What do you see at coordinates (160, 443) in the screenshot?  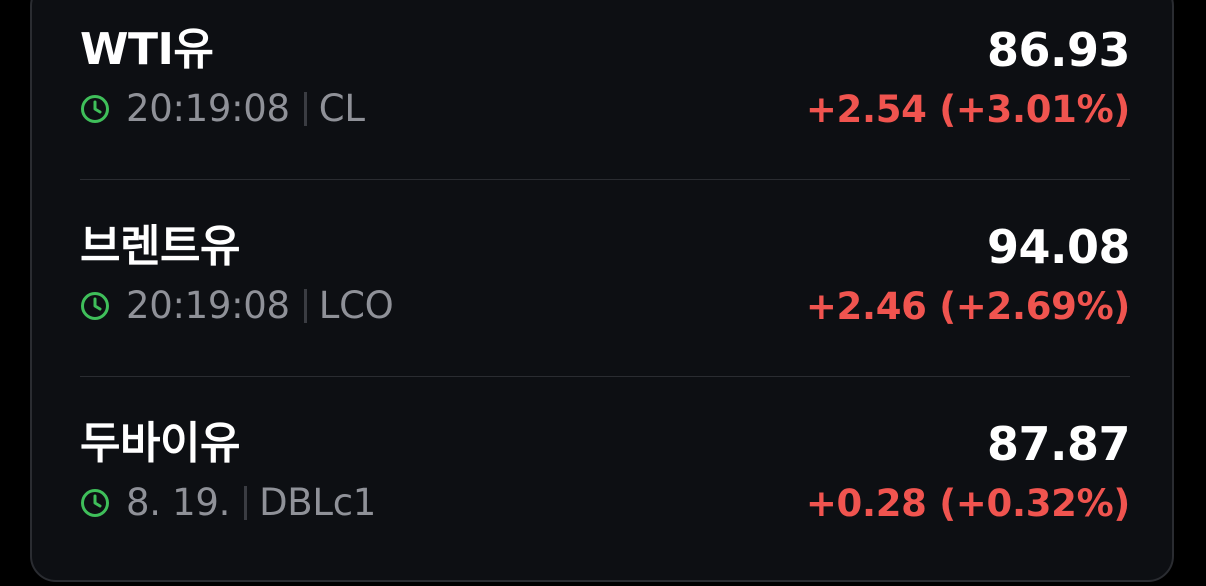 I see `item-name: 두바이유` at bounding box center [160, 443].